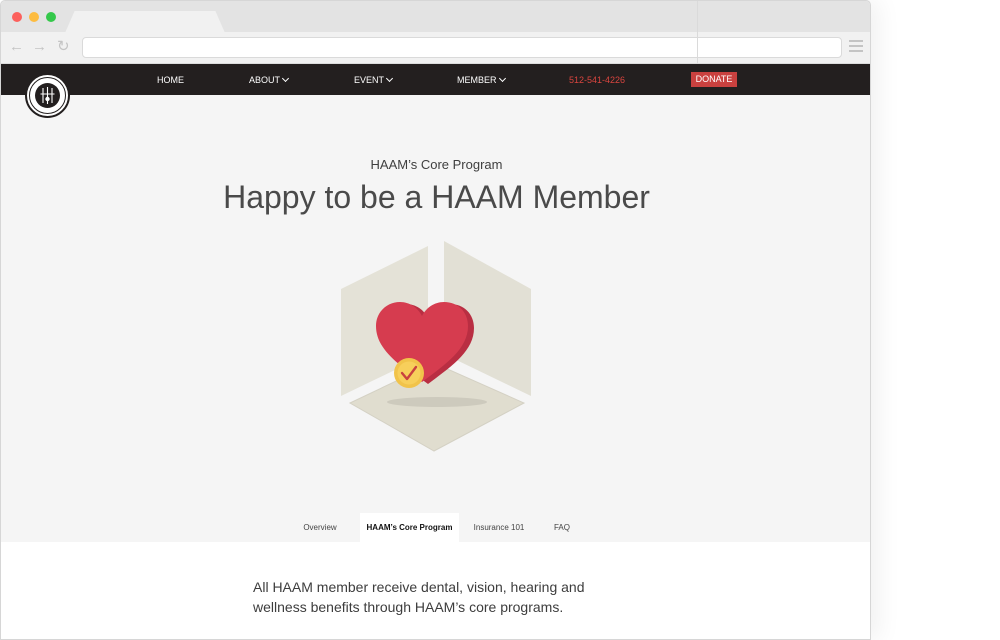 The width and height of the screenshot is (1000, 640). Describe the element at coordinates (597, 80) in the screenshot. I see `phone-number-link: 512-541-4226` at that location.